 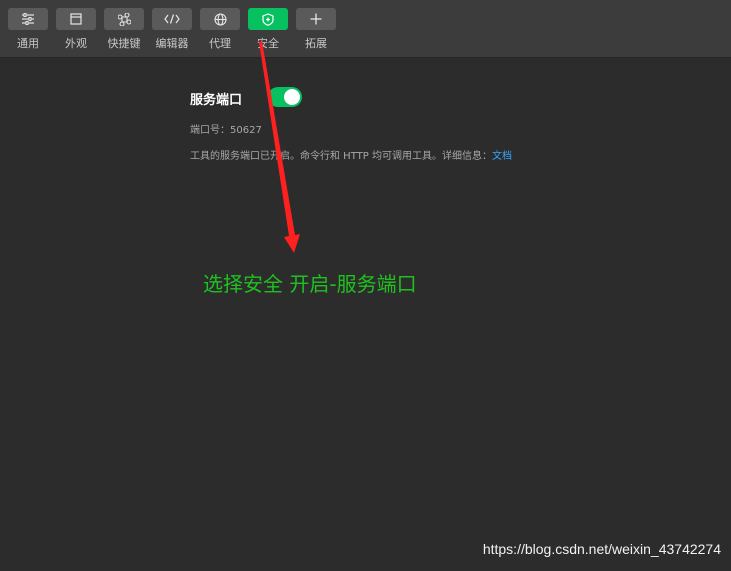 I want to click on toggle-knob, so click(x=292, y=97).